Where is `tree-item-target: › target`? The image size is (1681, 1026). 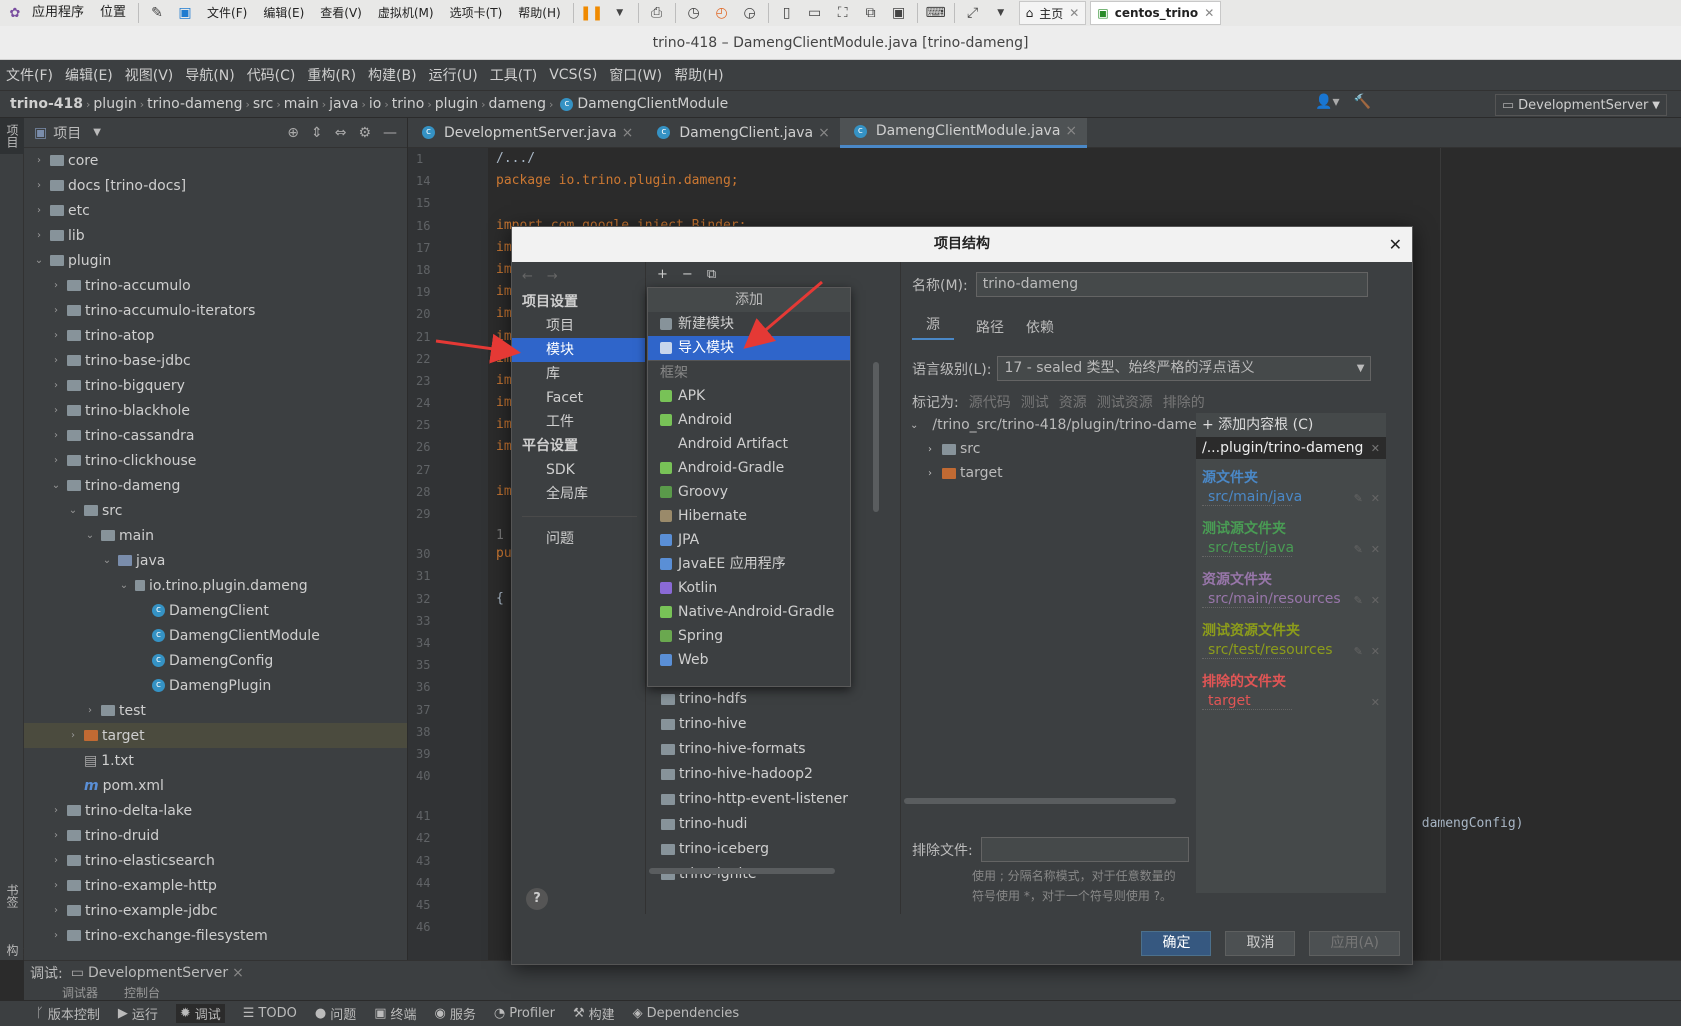 tree-item-target: › target is located at coordinates (1049, 473).